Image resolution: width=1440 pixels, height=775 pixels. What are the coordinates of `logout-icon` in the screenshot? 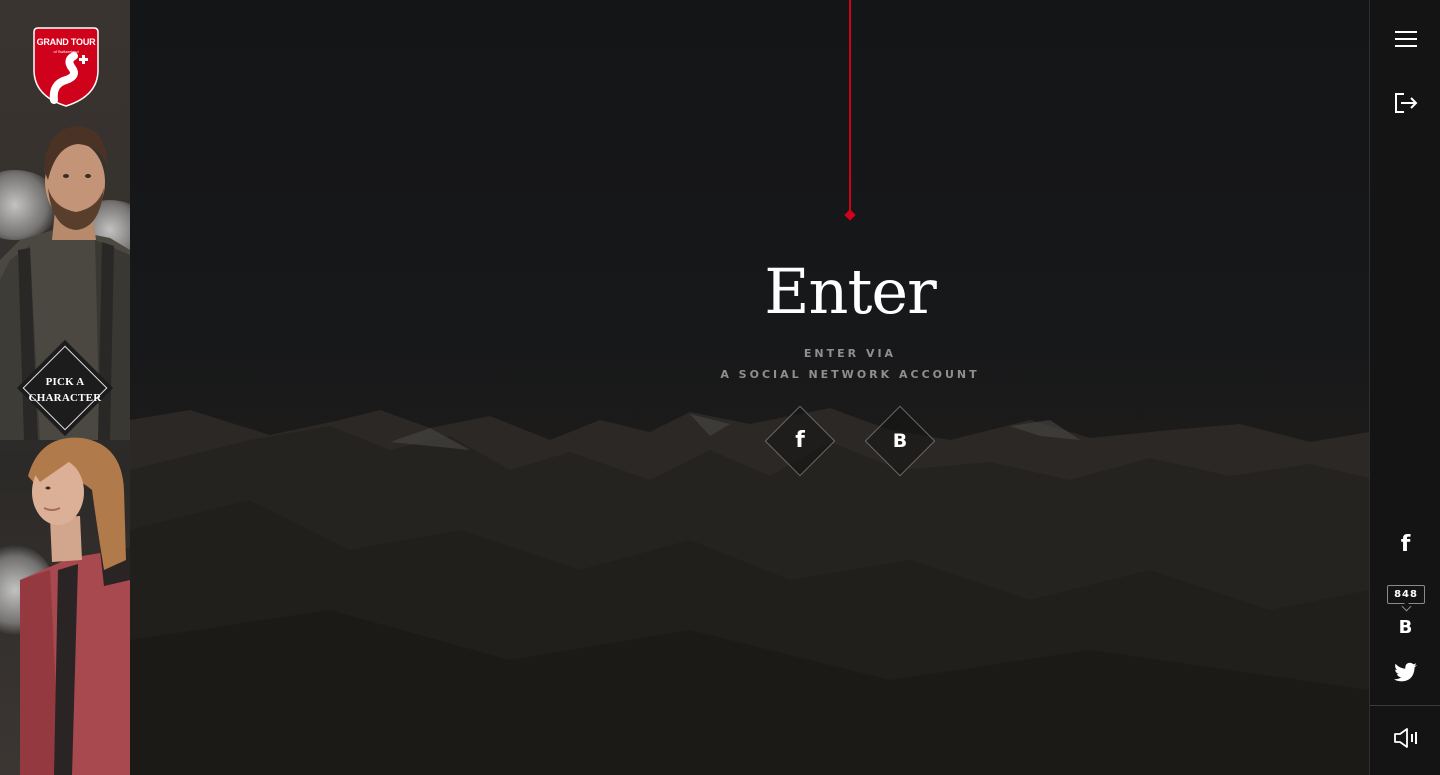 It's located at (1406, 103).